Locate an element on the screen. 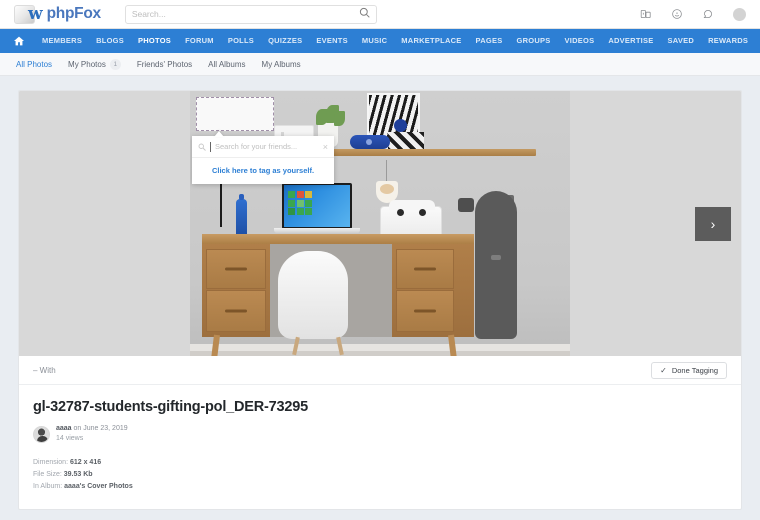 This screenshot has width=760, height=520. posted-date: on June 23, 2019 is located at coordinates (100, 428).